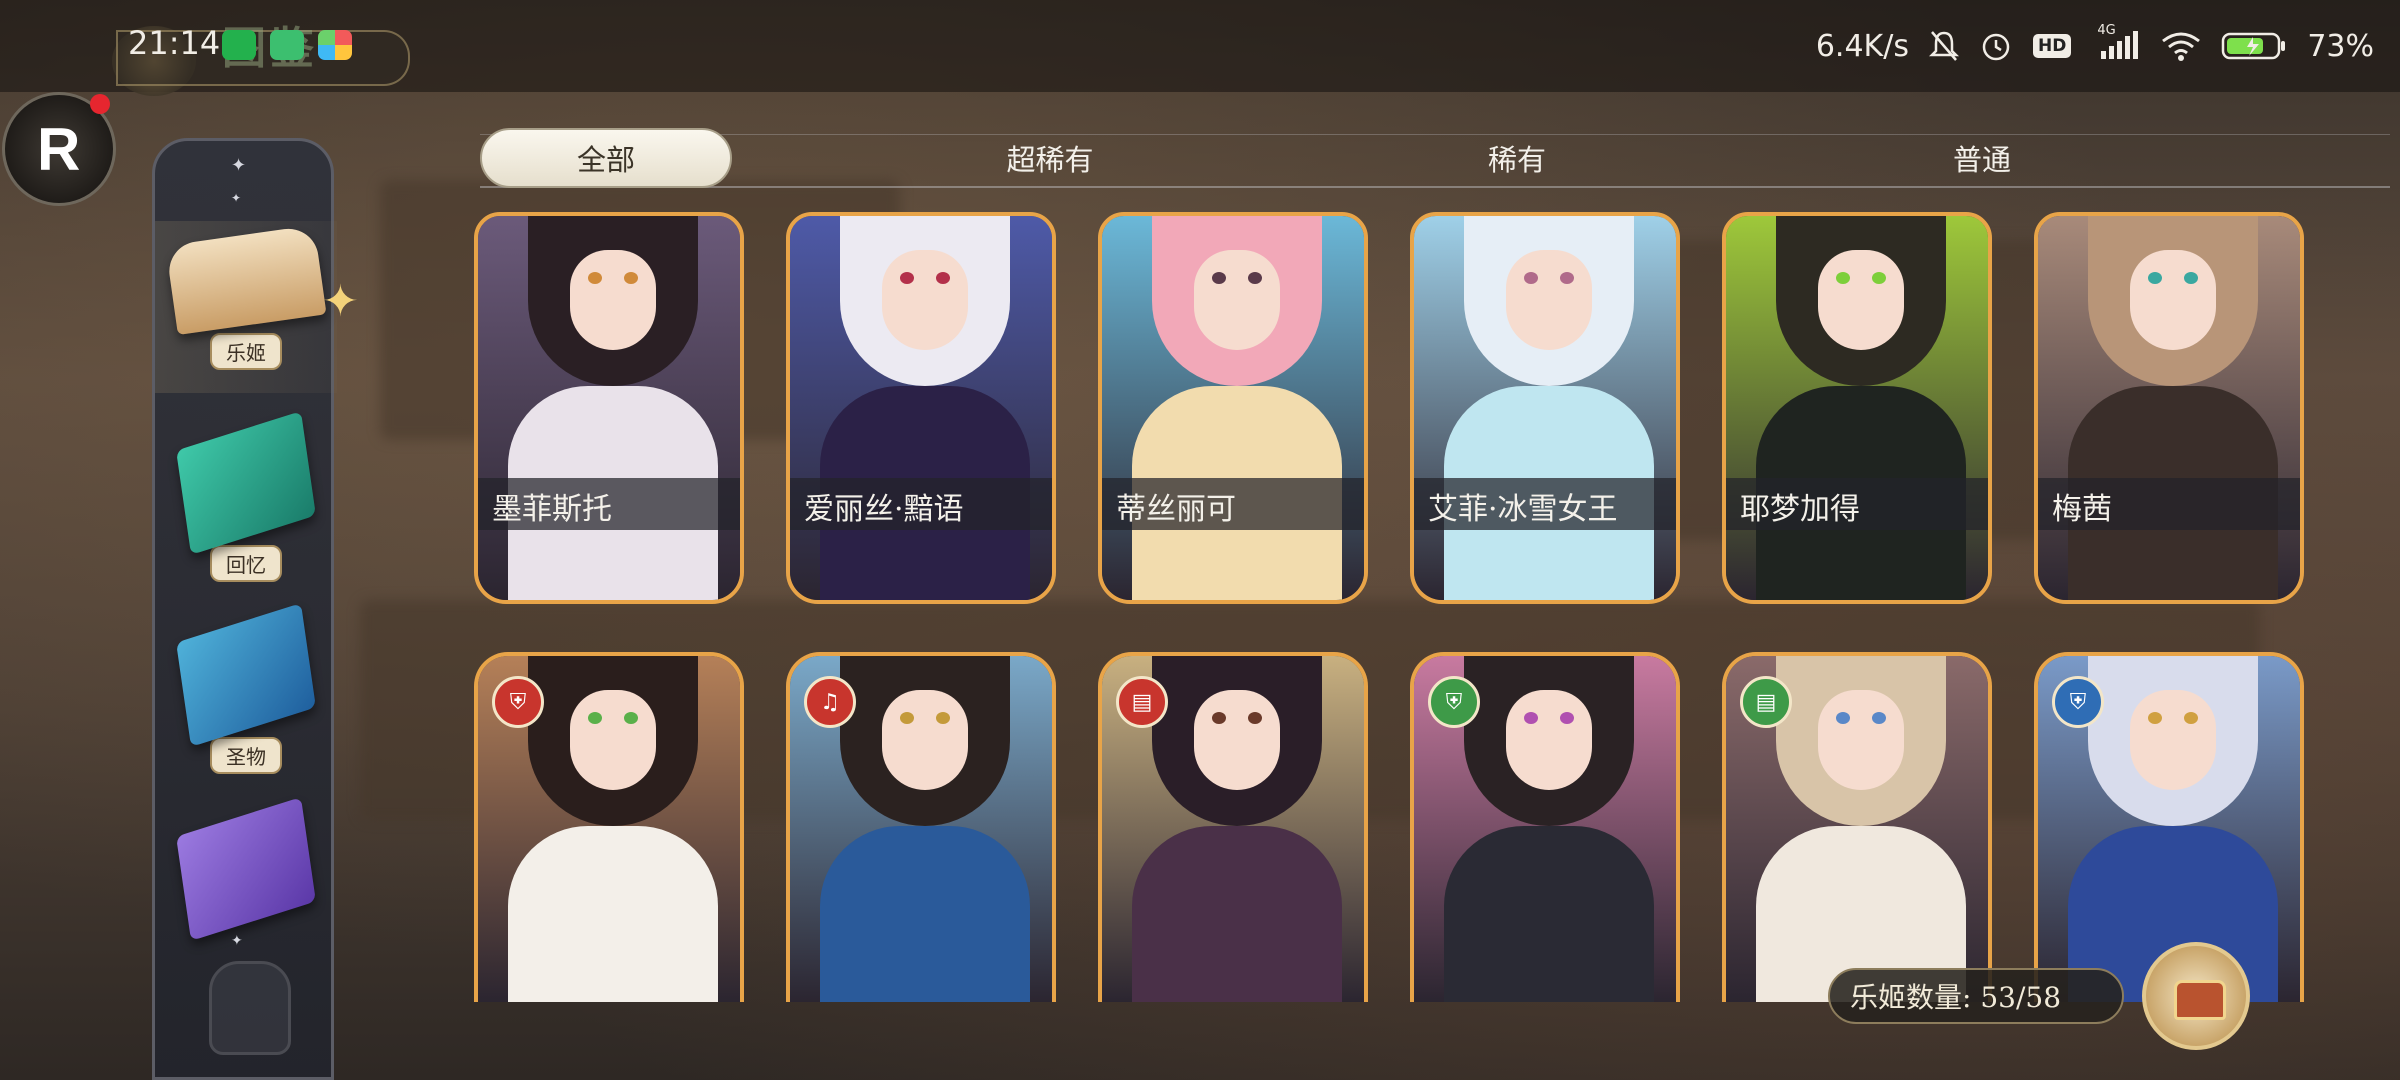  I want to click on sidebar-bottom-star-icon: ✦, so click(237, 941).